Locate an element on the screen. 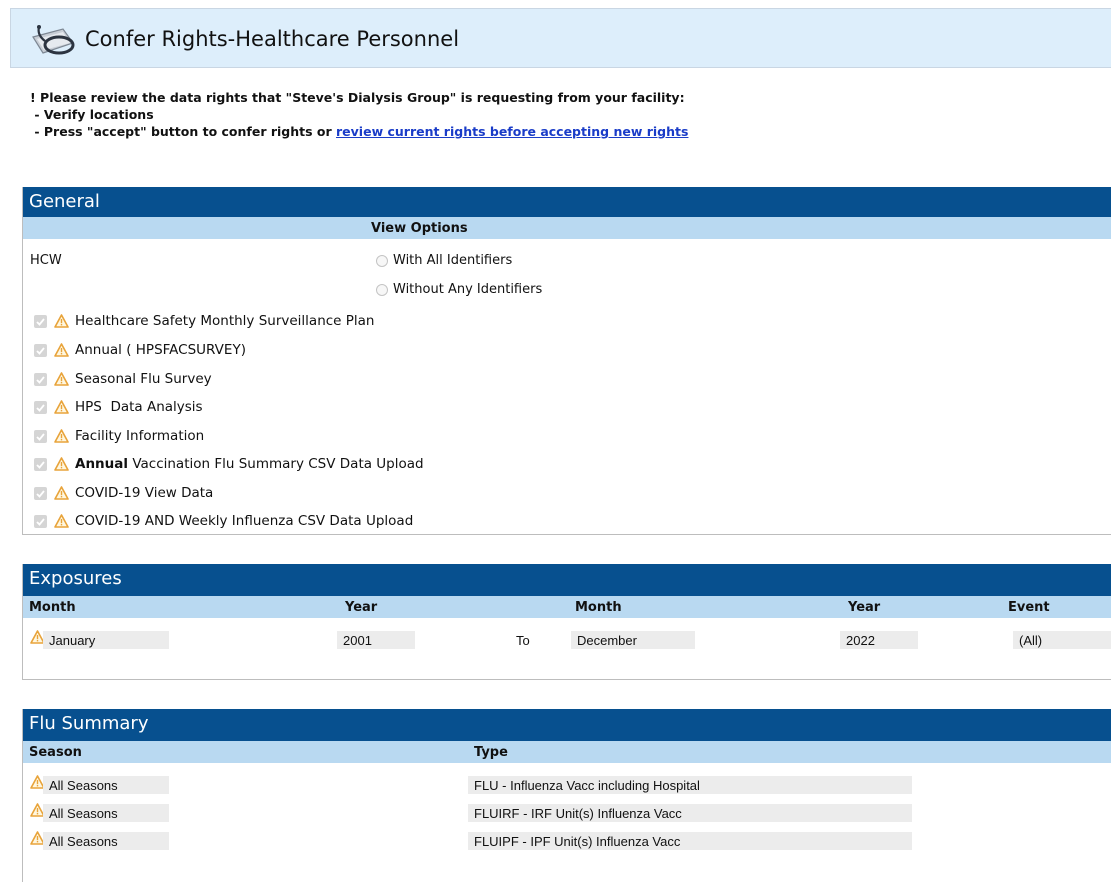 This screenshot has width=1111, height=882. without-any-identifiers-label: Without Any Identifiers is located at coordinates (468, 289).